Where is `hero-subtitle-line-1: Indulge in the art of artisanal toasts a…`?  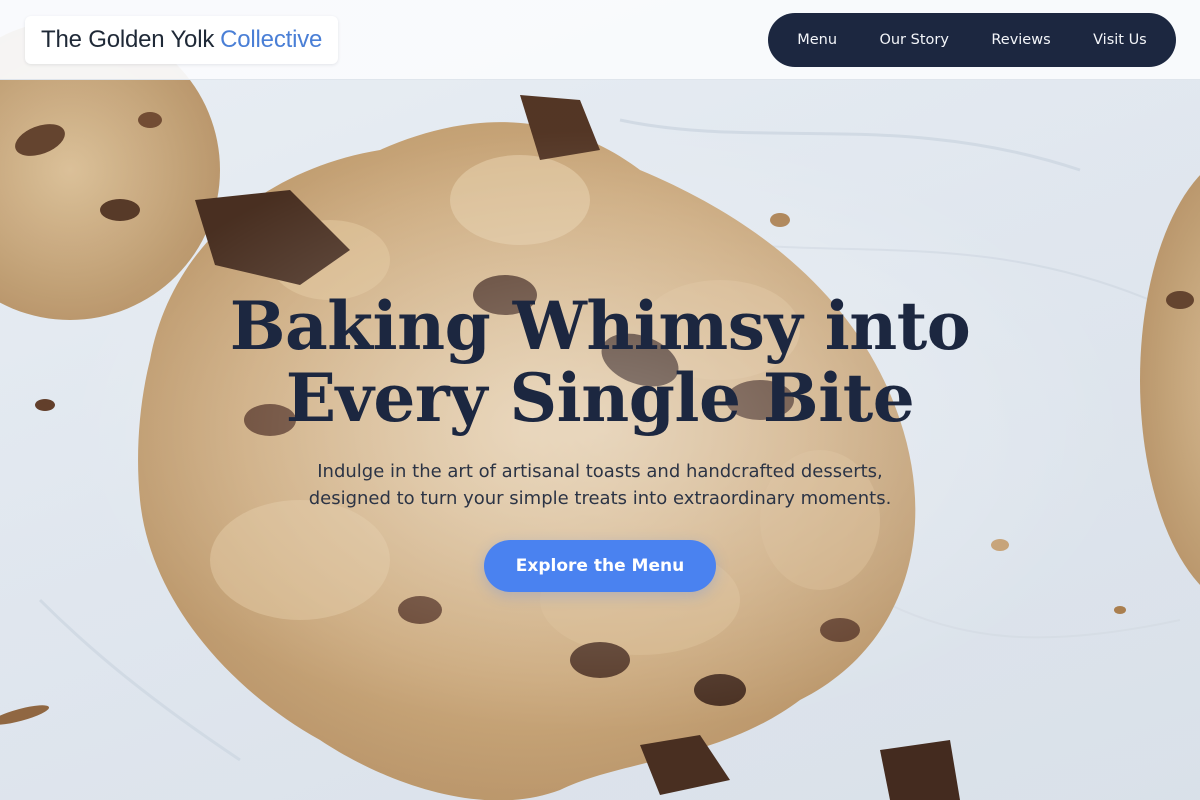 hero-subtitle-line-1: Indulge in the art of artisanal toasts a… is located at coordinates (600, 471).